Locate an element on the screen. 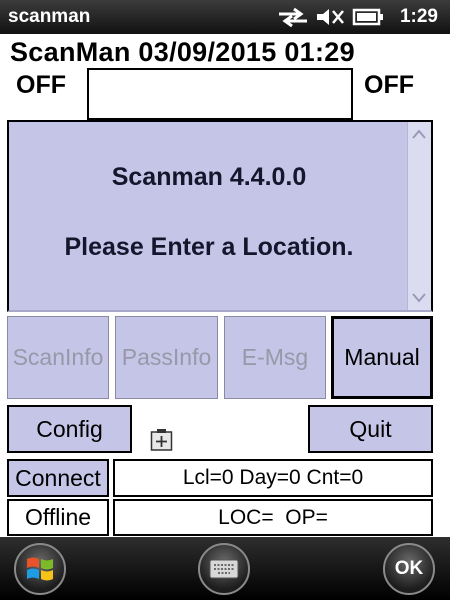  app-title: scanman is located at coordinates (49, 16).